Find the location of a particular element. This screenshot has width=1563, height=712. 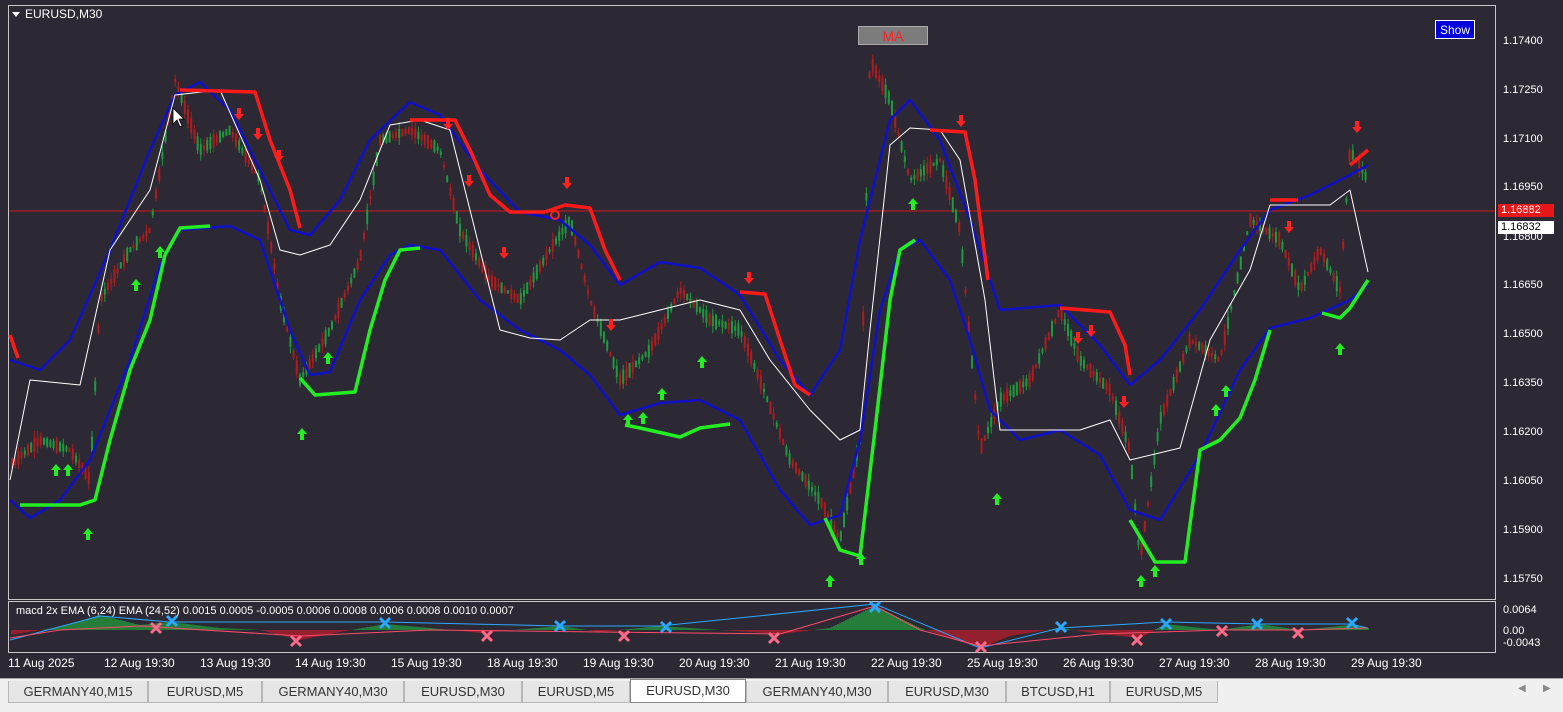

bear-stop-line is located at coordinates (959, 204).